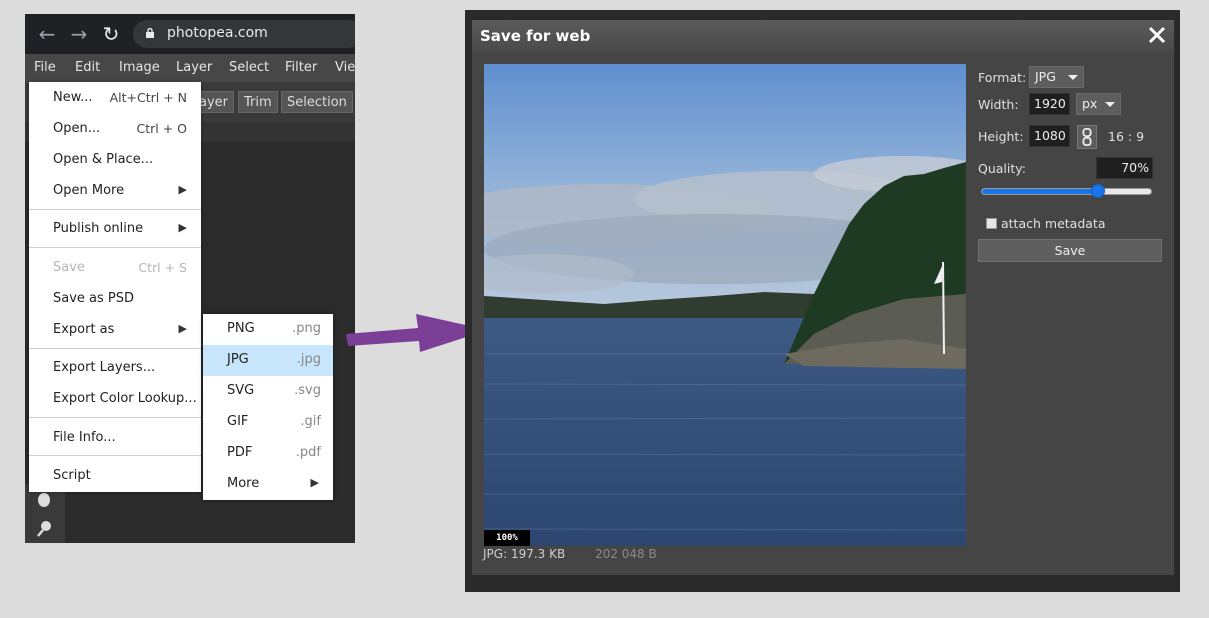 The image size is (1209, 618). Describe the element at coordinates (194, 67) in the screenshot. I see `menu-layer: Layer` at that location.